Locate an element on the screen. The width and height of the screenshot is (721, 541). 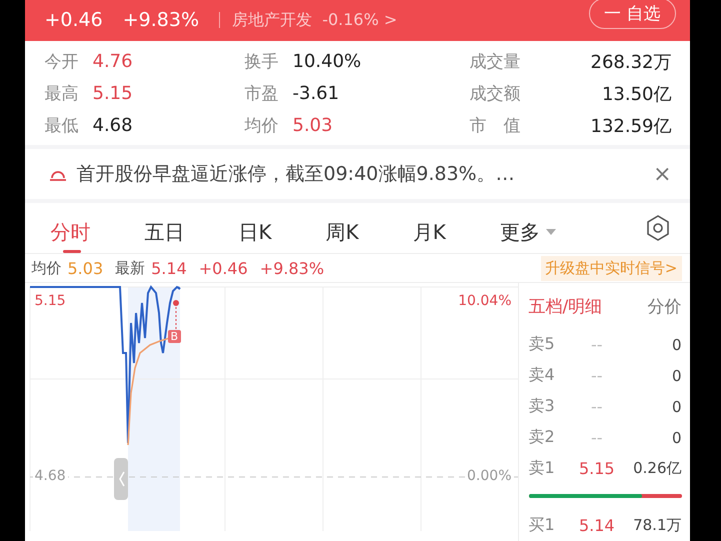
stat-label: 市 值 is located at coordinates (495, 126).